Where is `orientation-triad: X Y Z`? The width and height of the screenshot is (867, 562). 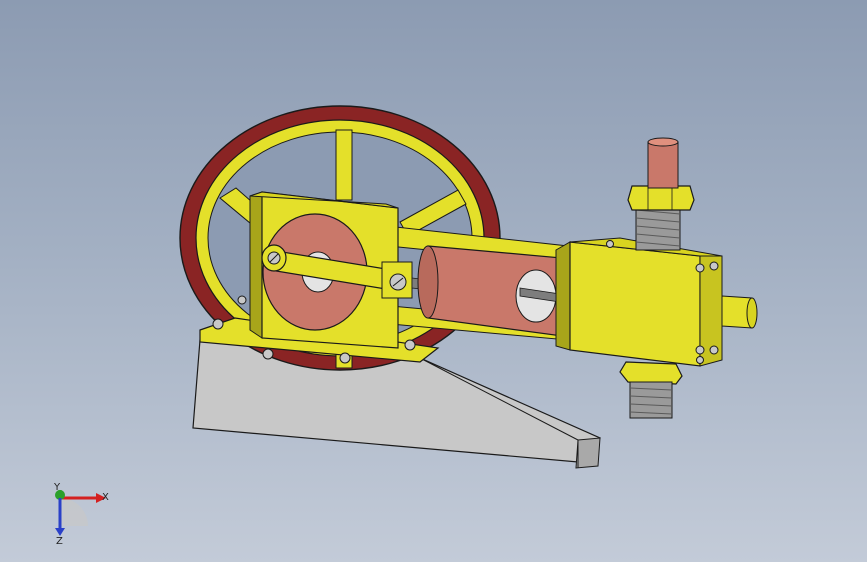 orientation-triad: X Y Z is located at coordinates (81, 514).